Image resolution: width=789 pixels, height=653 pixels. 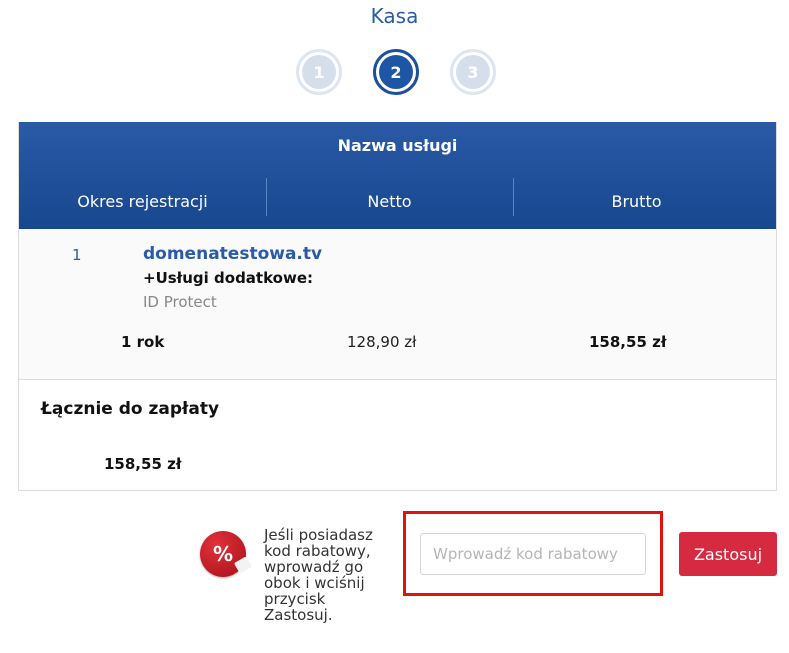 I want to click on step-3-number: 3, so click(x=473, y=72).